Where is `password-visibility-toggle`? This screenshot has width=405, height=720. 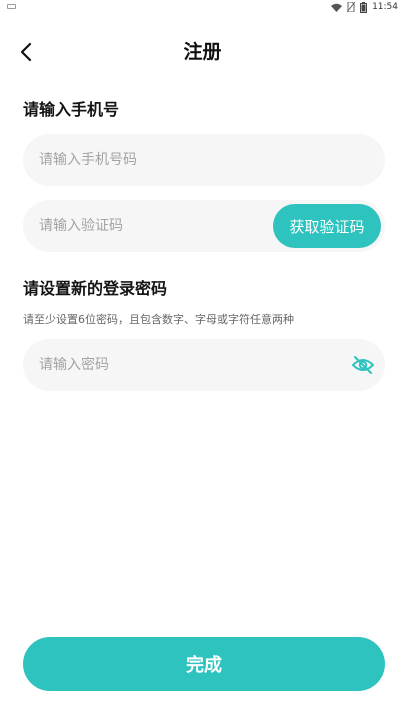 password-visibility-toggle is located at coordinates (363, 365).